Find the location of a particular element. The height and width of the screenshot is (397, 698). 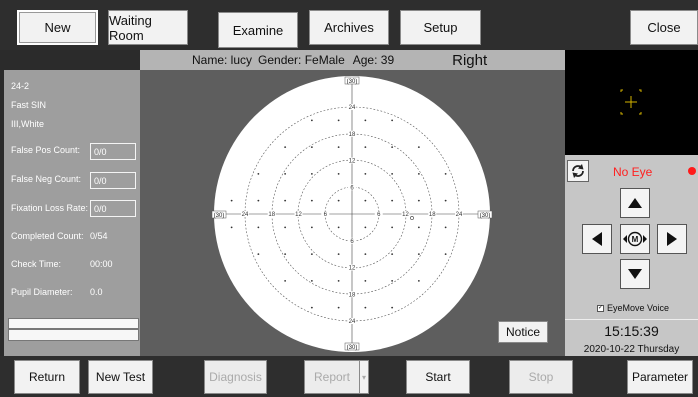

checkbox-checked-icon: ✓ is located at coordinates (600, 308).